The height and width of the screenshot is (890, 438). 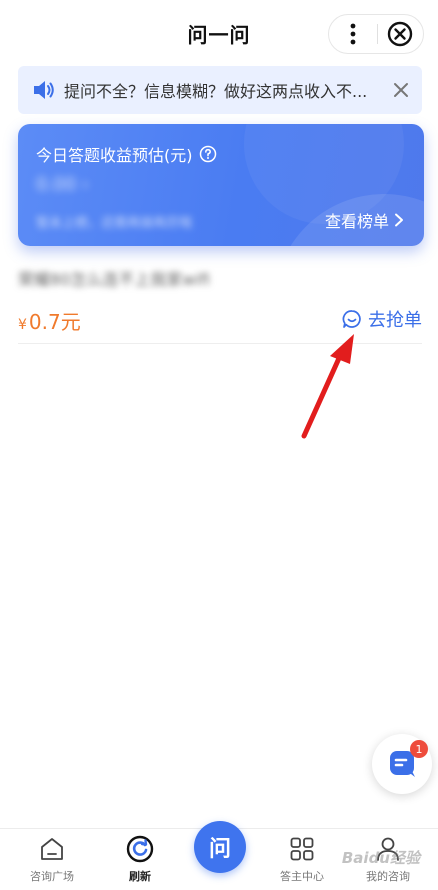 What do you see at coordinates (302, 849) in the screenshot?
I see `grid-icon` at bounding box center [302, 849].